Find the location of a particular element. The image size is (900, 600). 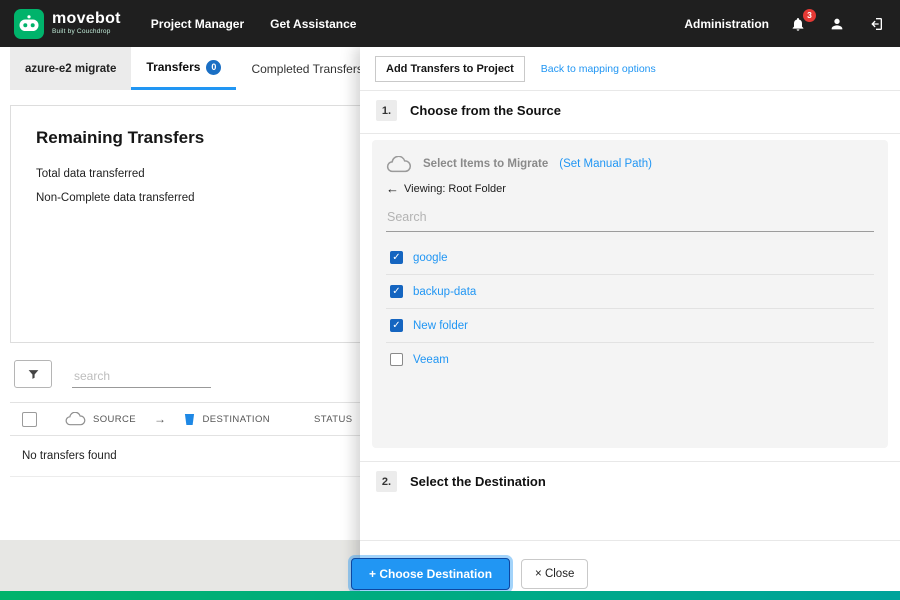

source-item-row: ✓ google is located at coordinates (630, 258).